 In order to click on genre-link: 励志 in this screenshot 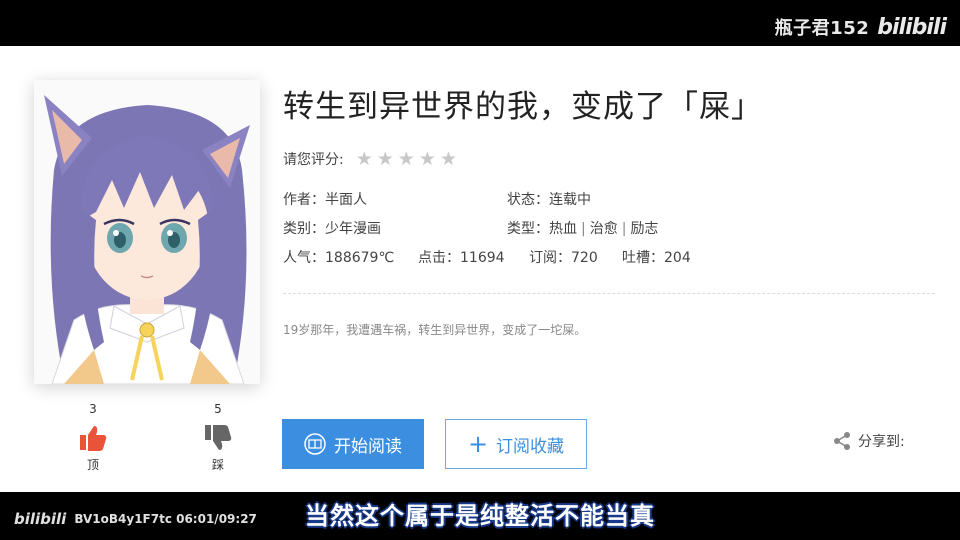, I will do `click(644, 229)`.